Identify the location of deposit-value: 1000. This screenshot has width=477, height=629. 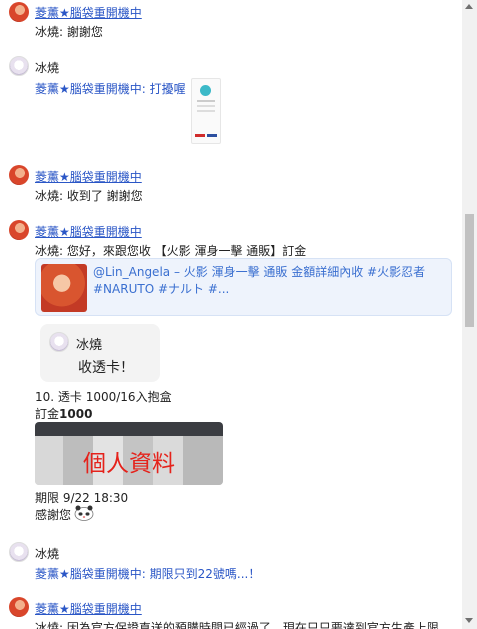
(76, 414).